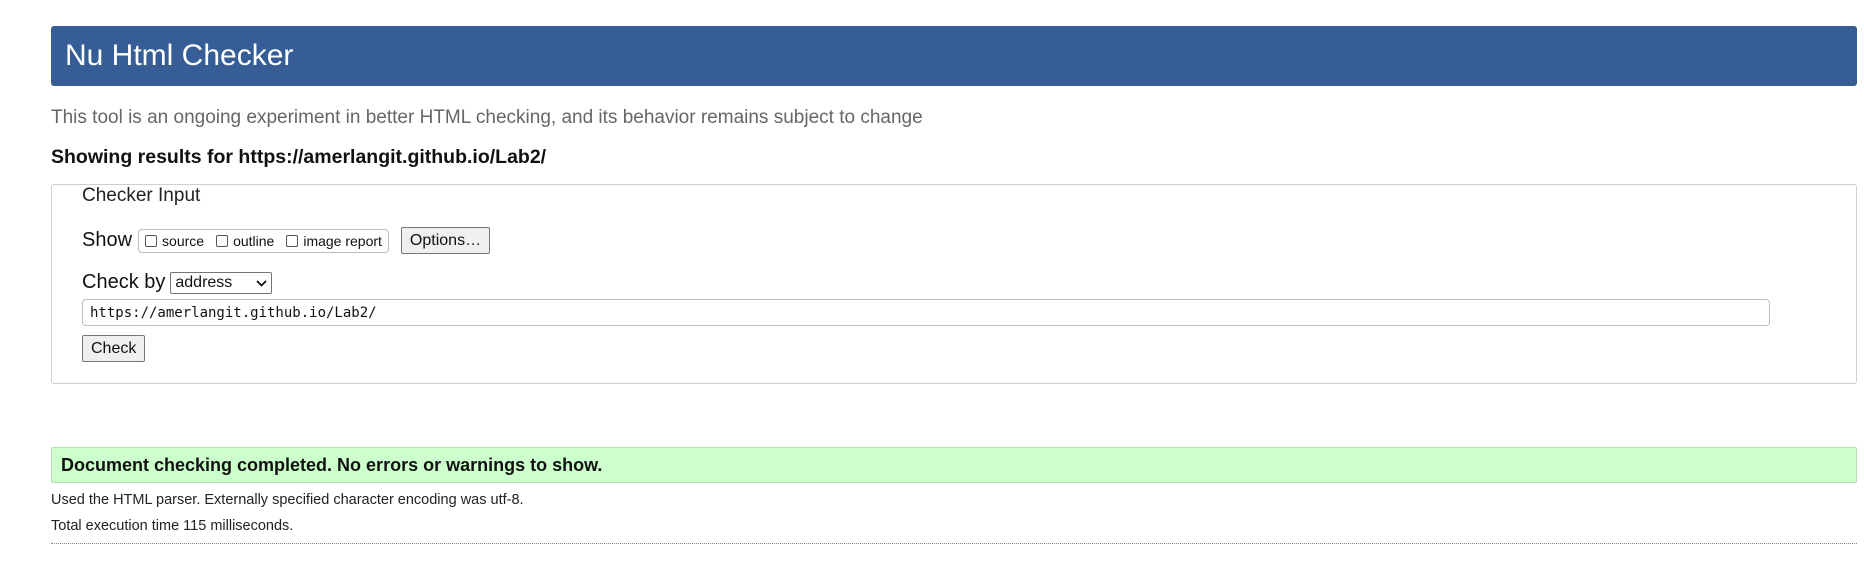  Describe the element at coordinates (926, 312) in the screenshot. I see `url-input: https://amerlangit.github.io/Lab2/` at that location.